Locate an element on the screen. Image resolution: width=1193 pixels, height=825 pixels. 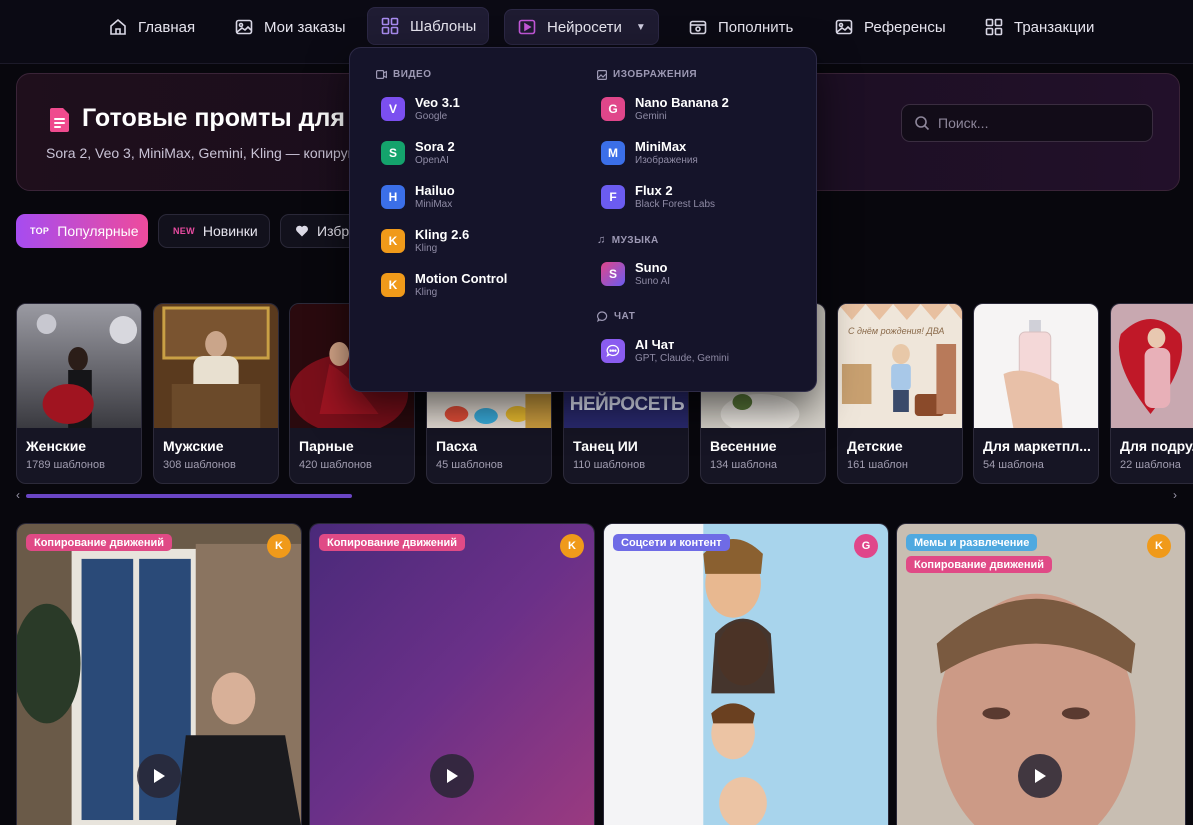
category-image-text: С днём рождения! ДВА is located at coordinates (896, 331).